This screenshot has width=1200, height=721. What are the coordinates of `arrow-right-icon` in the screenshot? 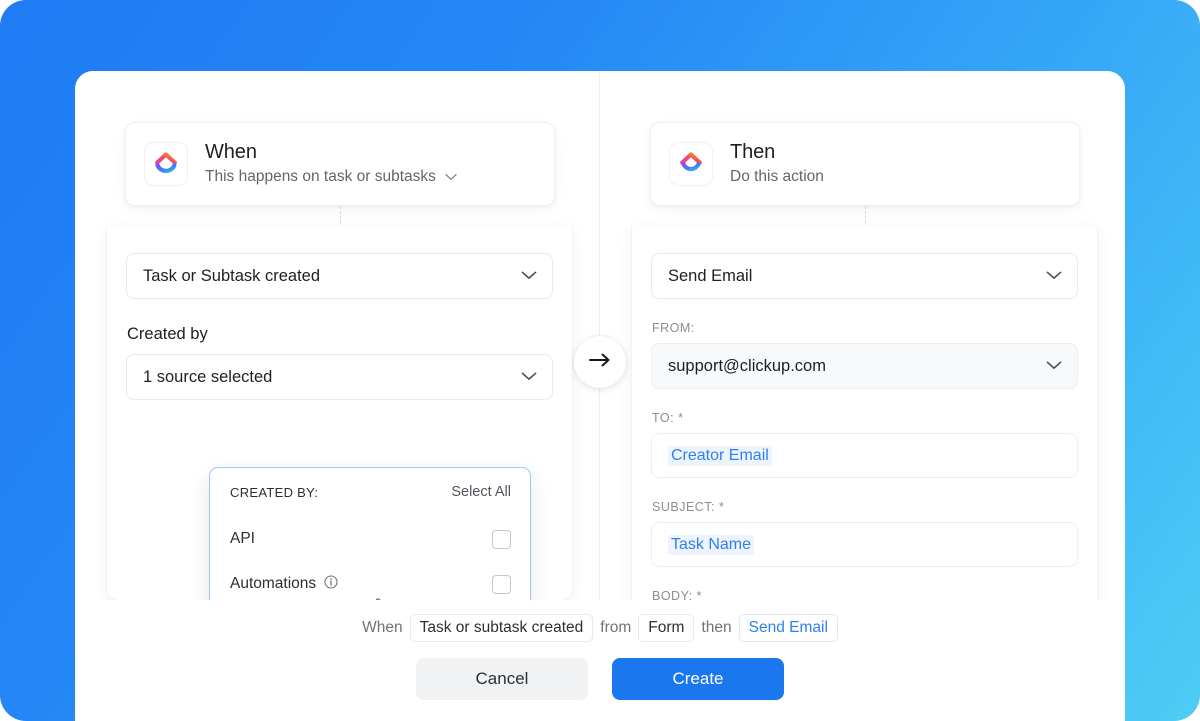 It's located at (600, 362).